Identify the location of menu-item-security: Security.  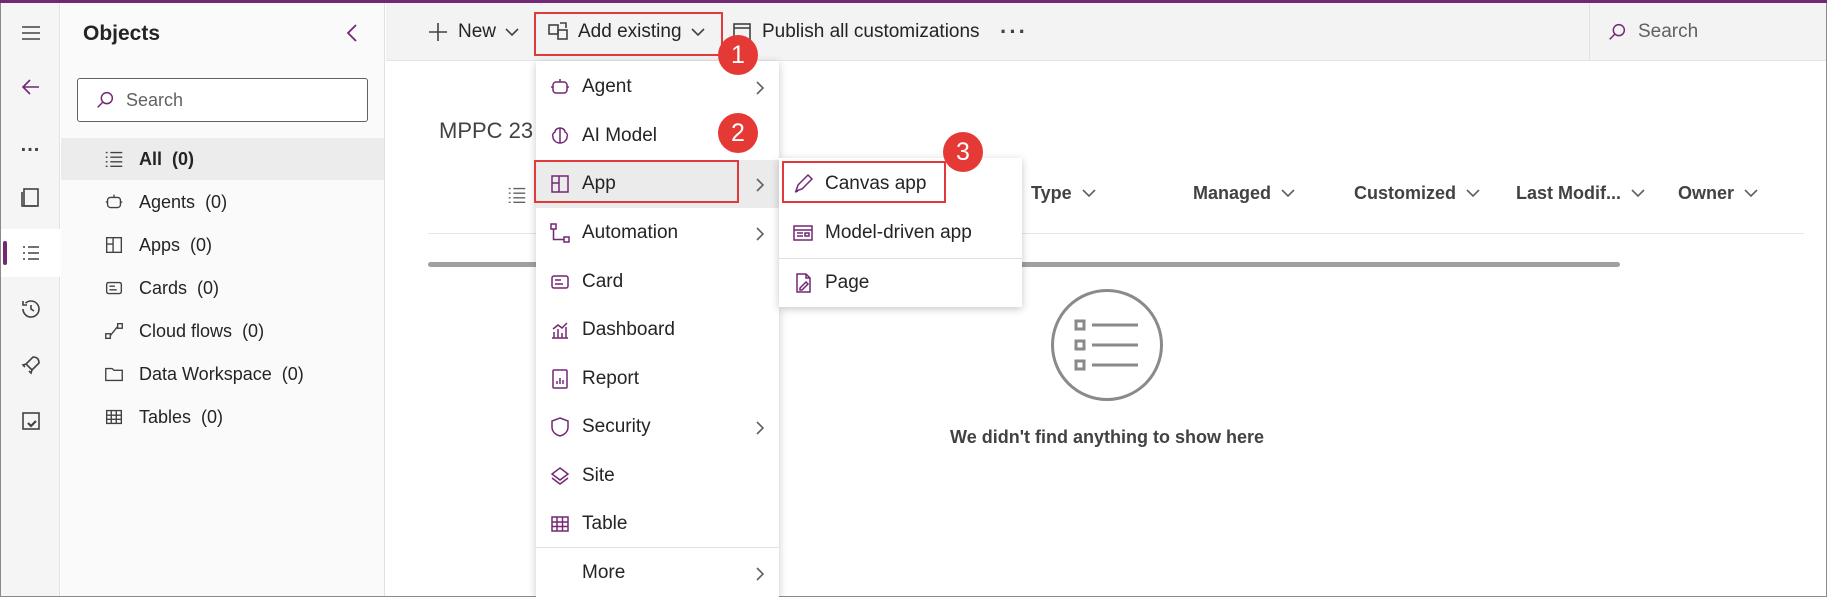
(657, 427).